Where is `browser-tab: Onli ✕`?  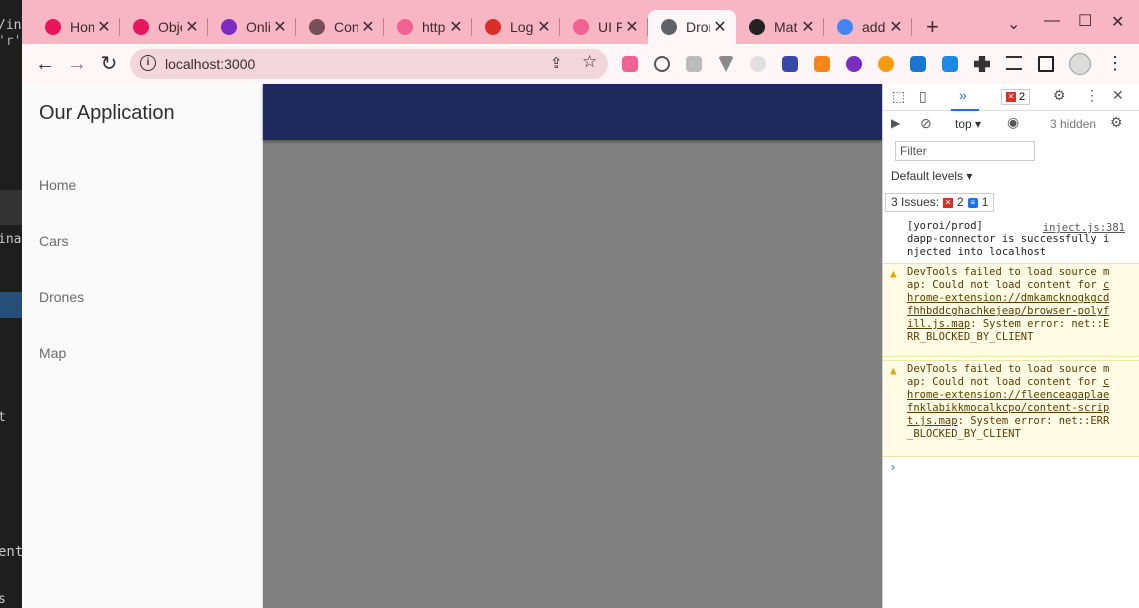
browser-tab: Onli ✕ is located at coordinates (252, 27).